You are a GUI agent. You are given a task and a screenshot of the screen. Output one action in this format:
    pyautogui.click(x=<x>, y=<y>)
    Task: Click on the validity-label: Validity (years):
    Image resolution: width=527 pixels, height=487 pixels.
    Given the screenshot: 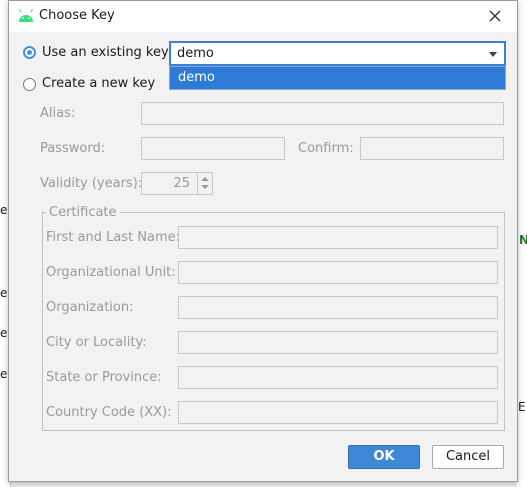 What is the action you would take?
    pyautogui.click(x=91, y=183)
    